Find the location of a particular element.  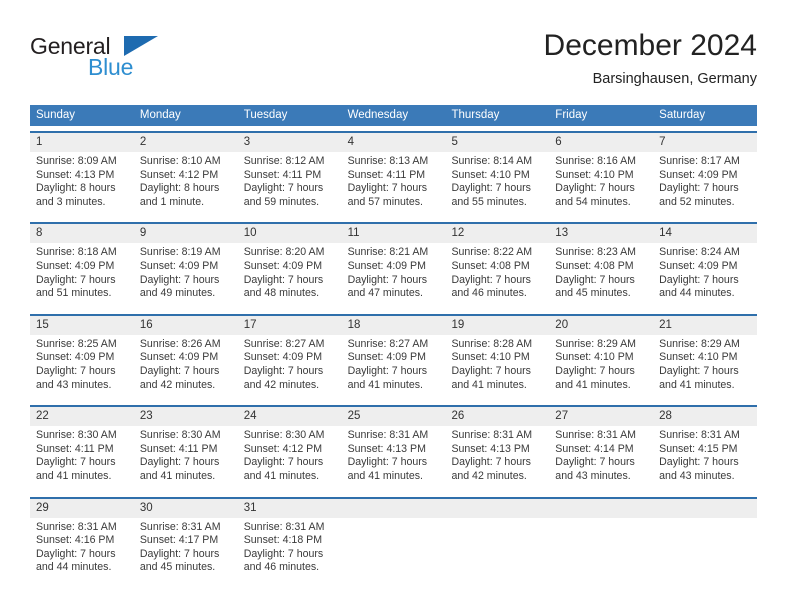

week-daynumber-band: 29 30 31 is located at coordinates (393, 508).